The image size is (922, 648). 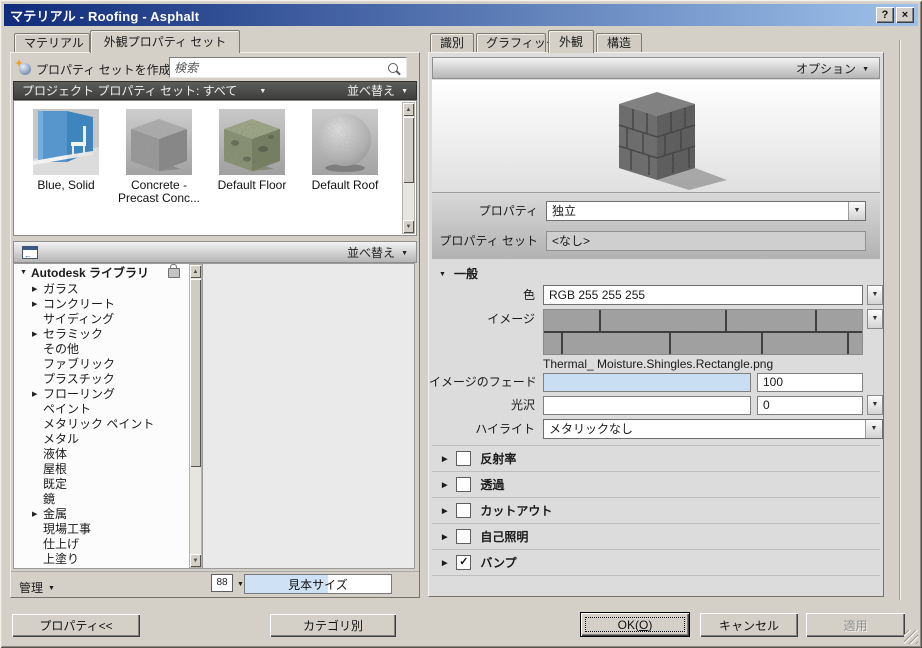 I want to click on self-illumination-checkbox, so click(x=464, y=536).